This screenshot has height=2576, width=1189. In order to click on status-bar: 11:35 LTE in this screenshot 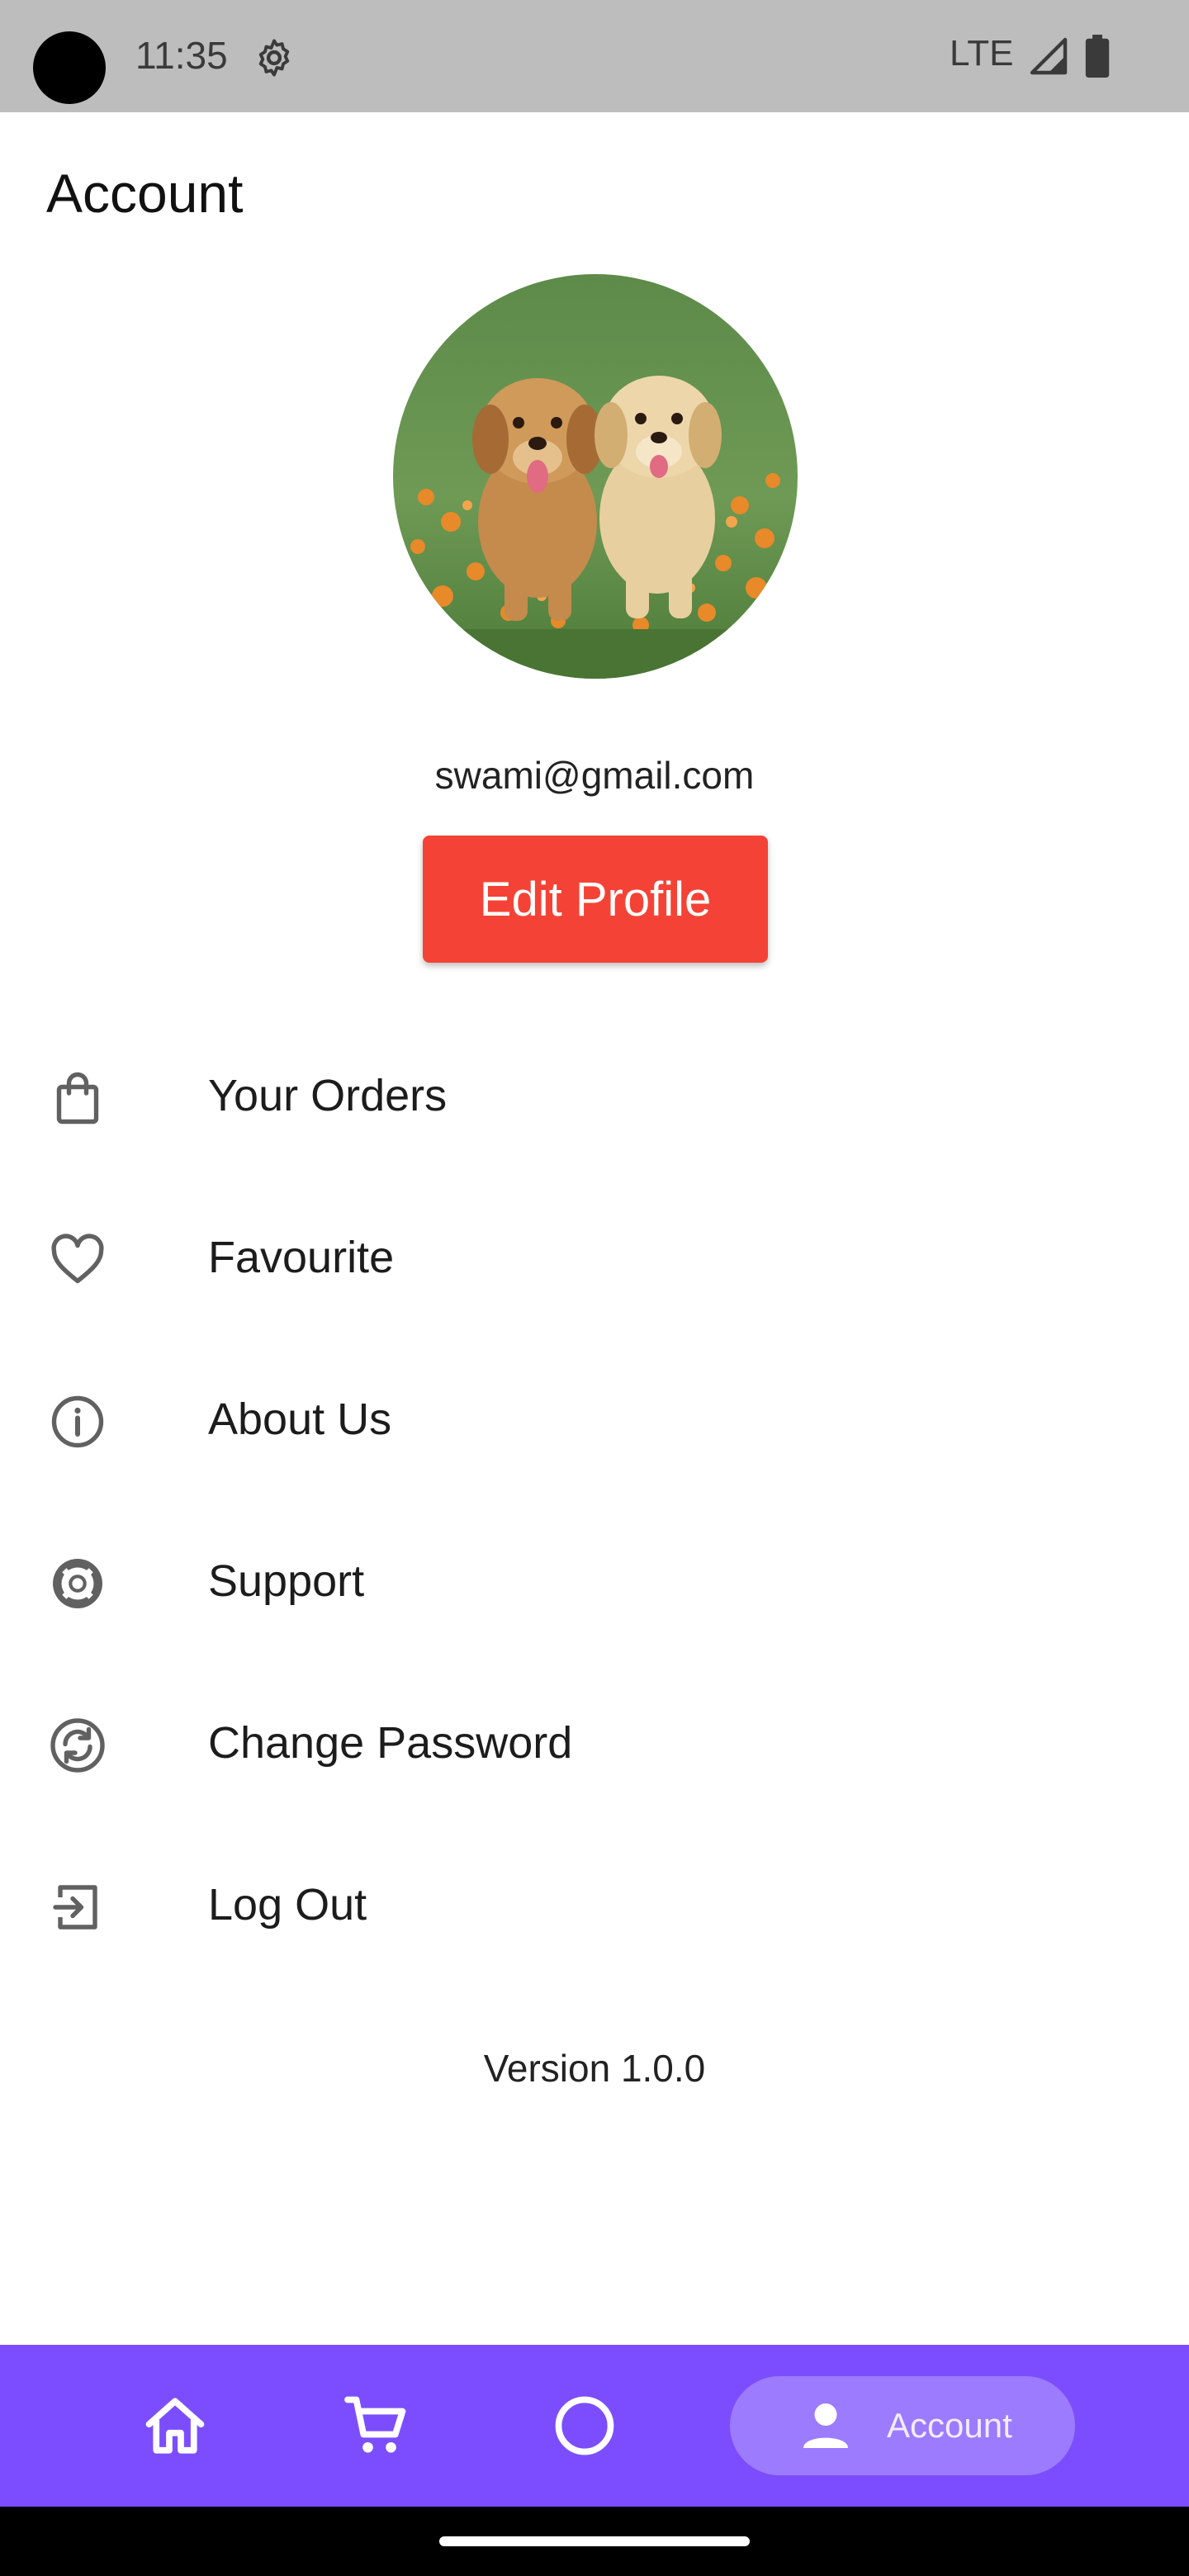, I will do `click(594, 56)`.